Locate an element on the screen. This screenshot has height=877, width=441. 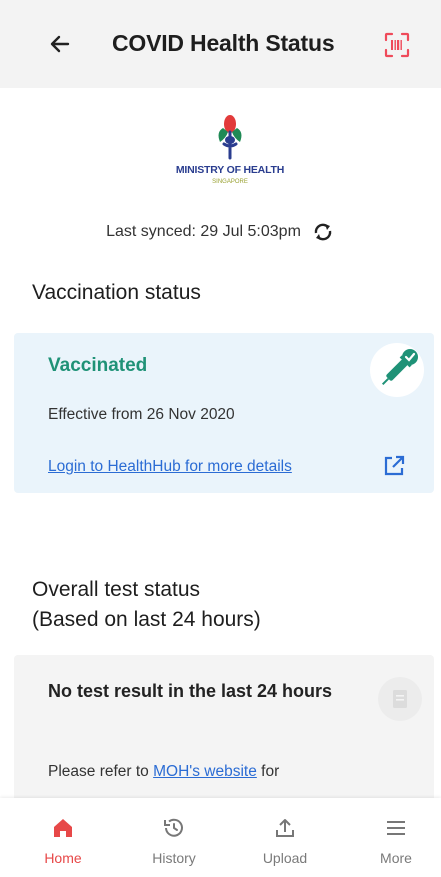
refer-suffix: for is located at coordinates (268, 771).